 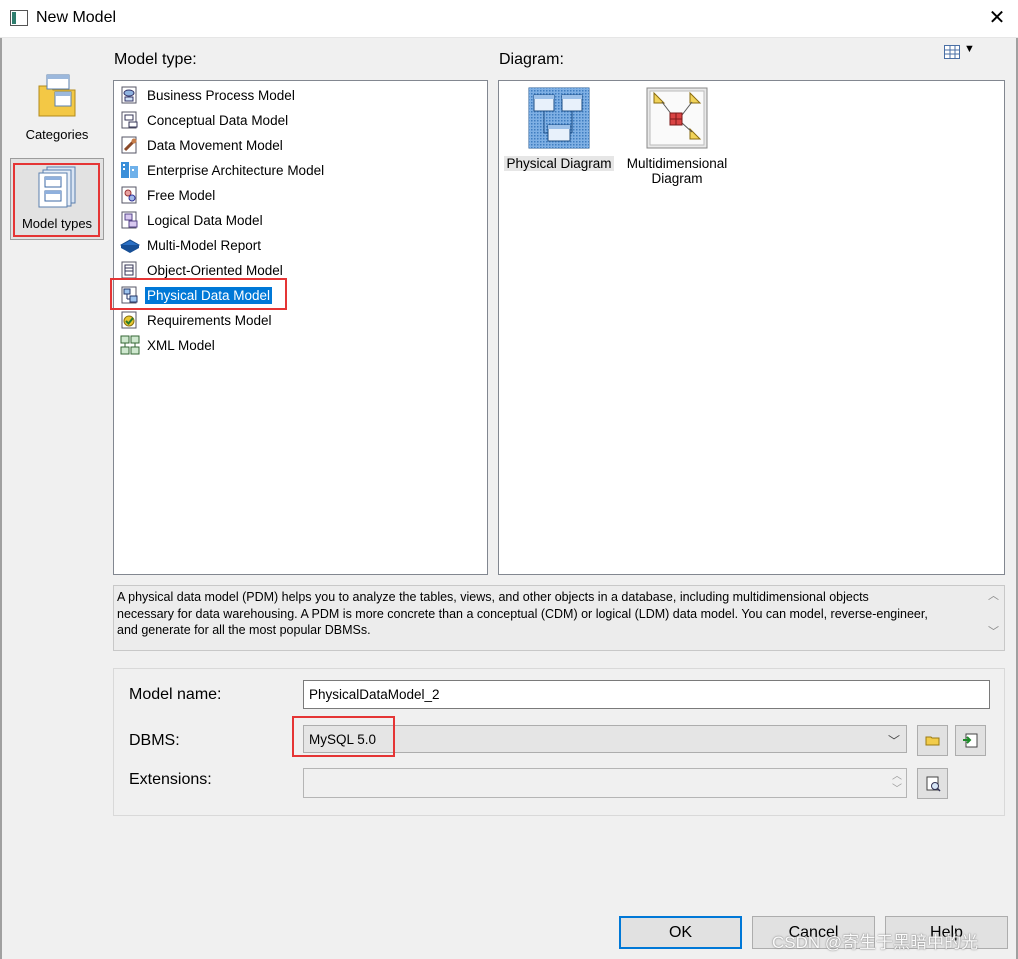 I want to click on dbms-import-button, so click(x=970, y=740).